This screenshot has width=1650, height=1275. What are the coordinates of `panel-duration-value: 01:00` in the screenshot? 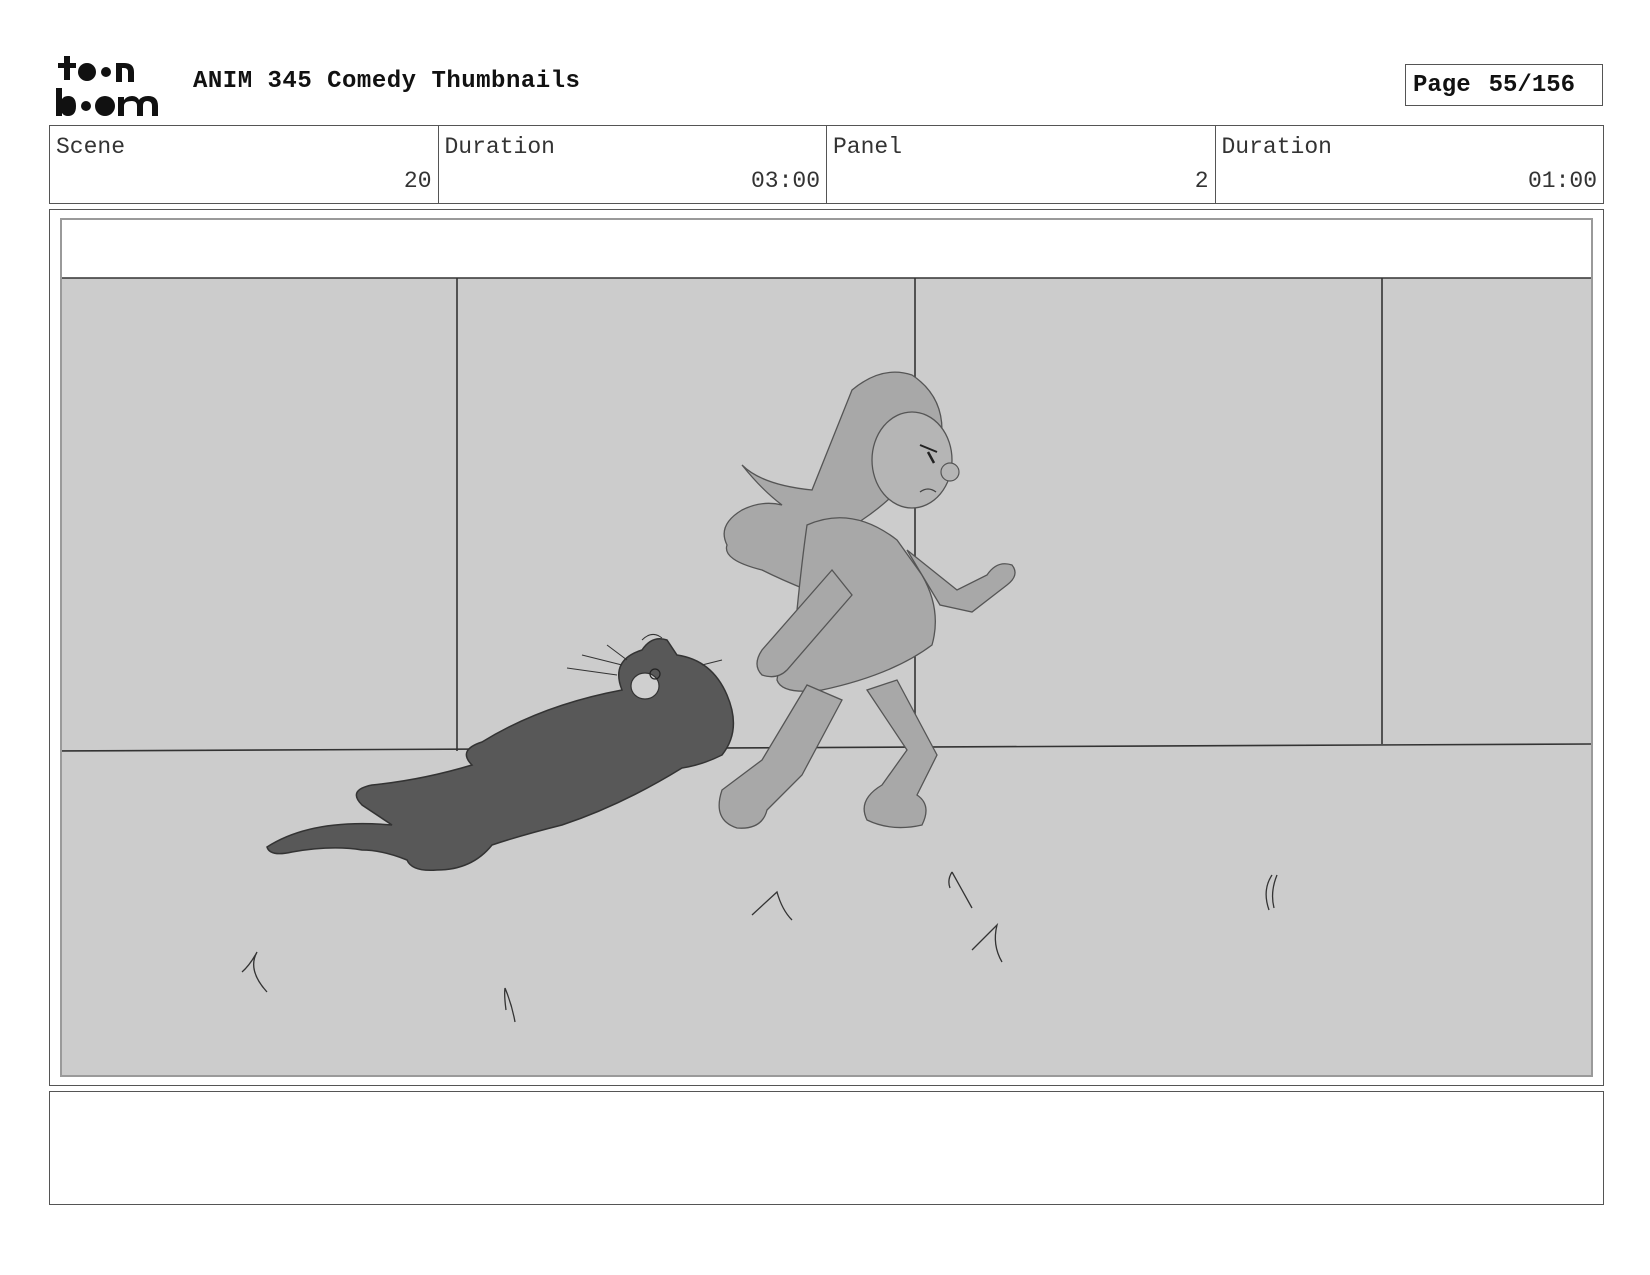 It's located at (1562, 181).